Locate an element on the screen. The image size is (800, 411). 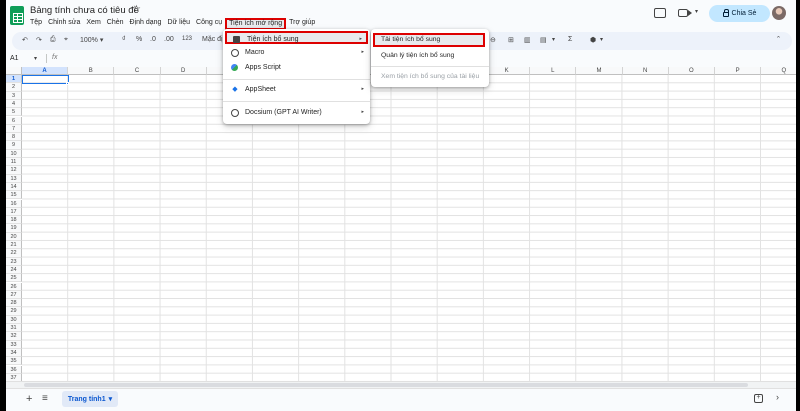
row-header: 18 is located at coordinates (14, 220).